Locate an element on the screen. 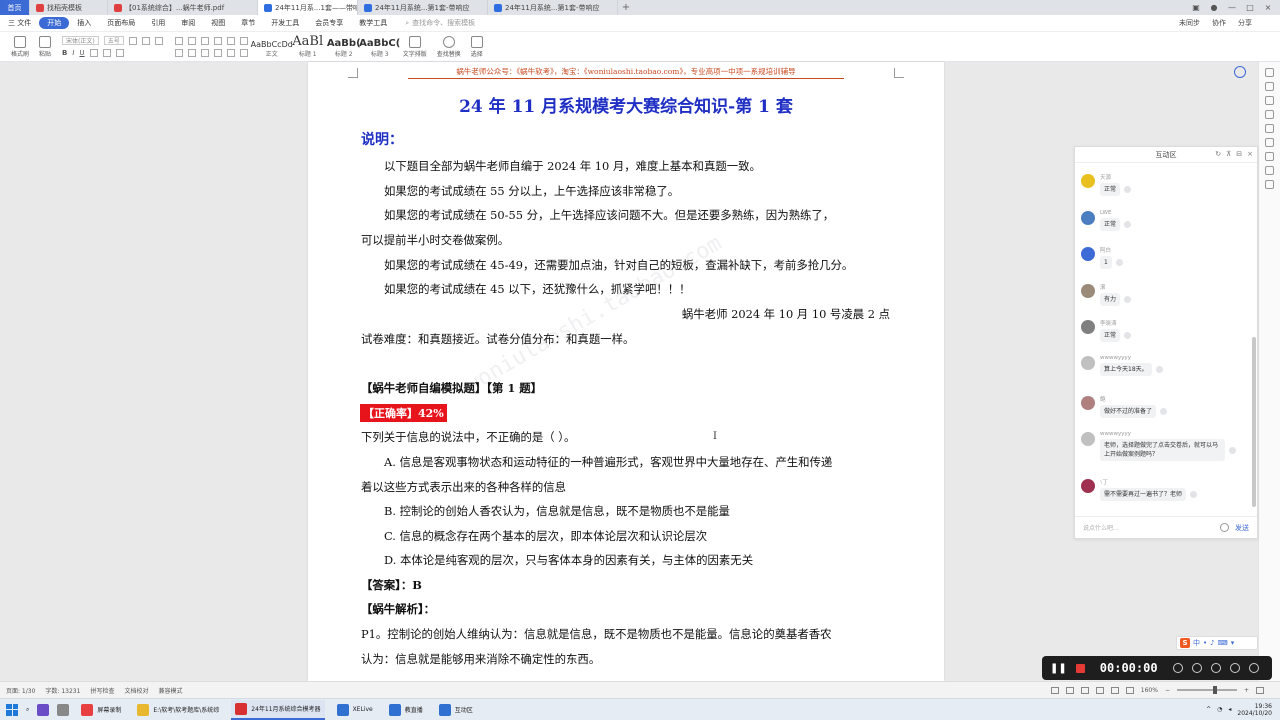 The image size is (1280, 720). style-pane-icon is located at coordinates (1269, 100).